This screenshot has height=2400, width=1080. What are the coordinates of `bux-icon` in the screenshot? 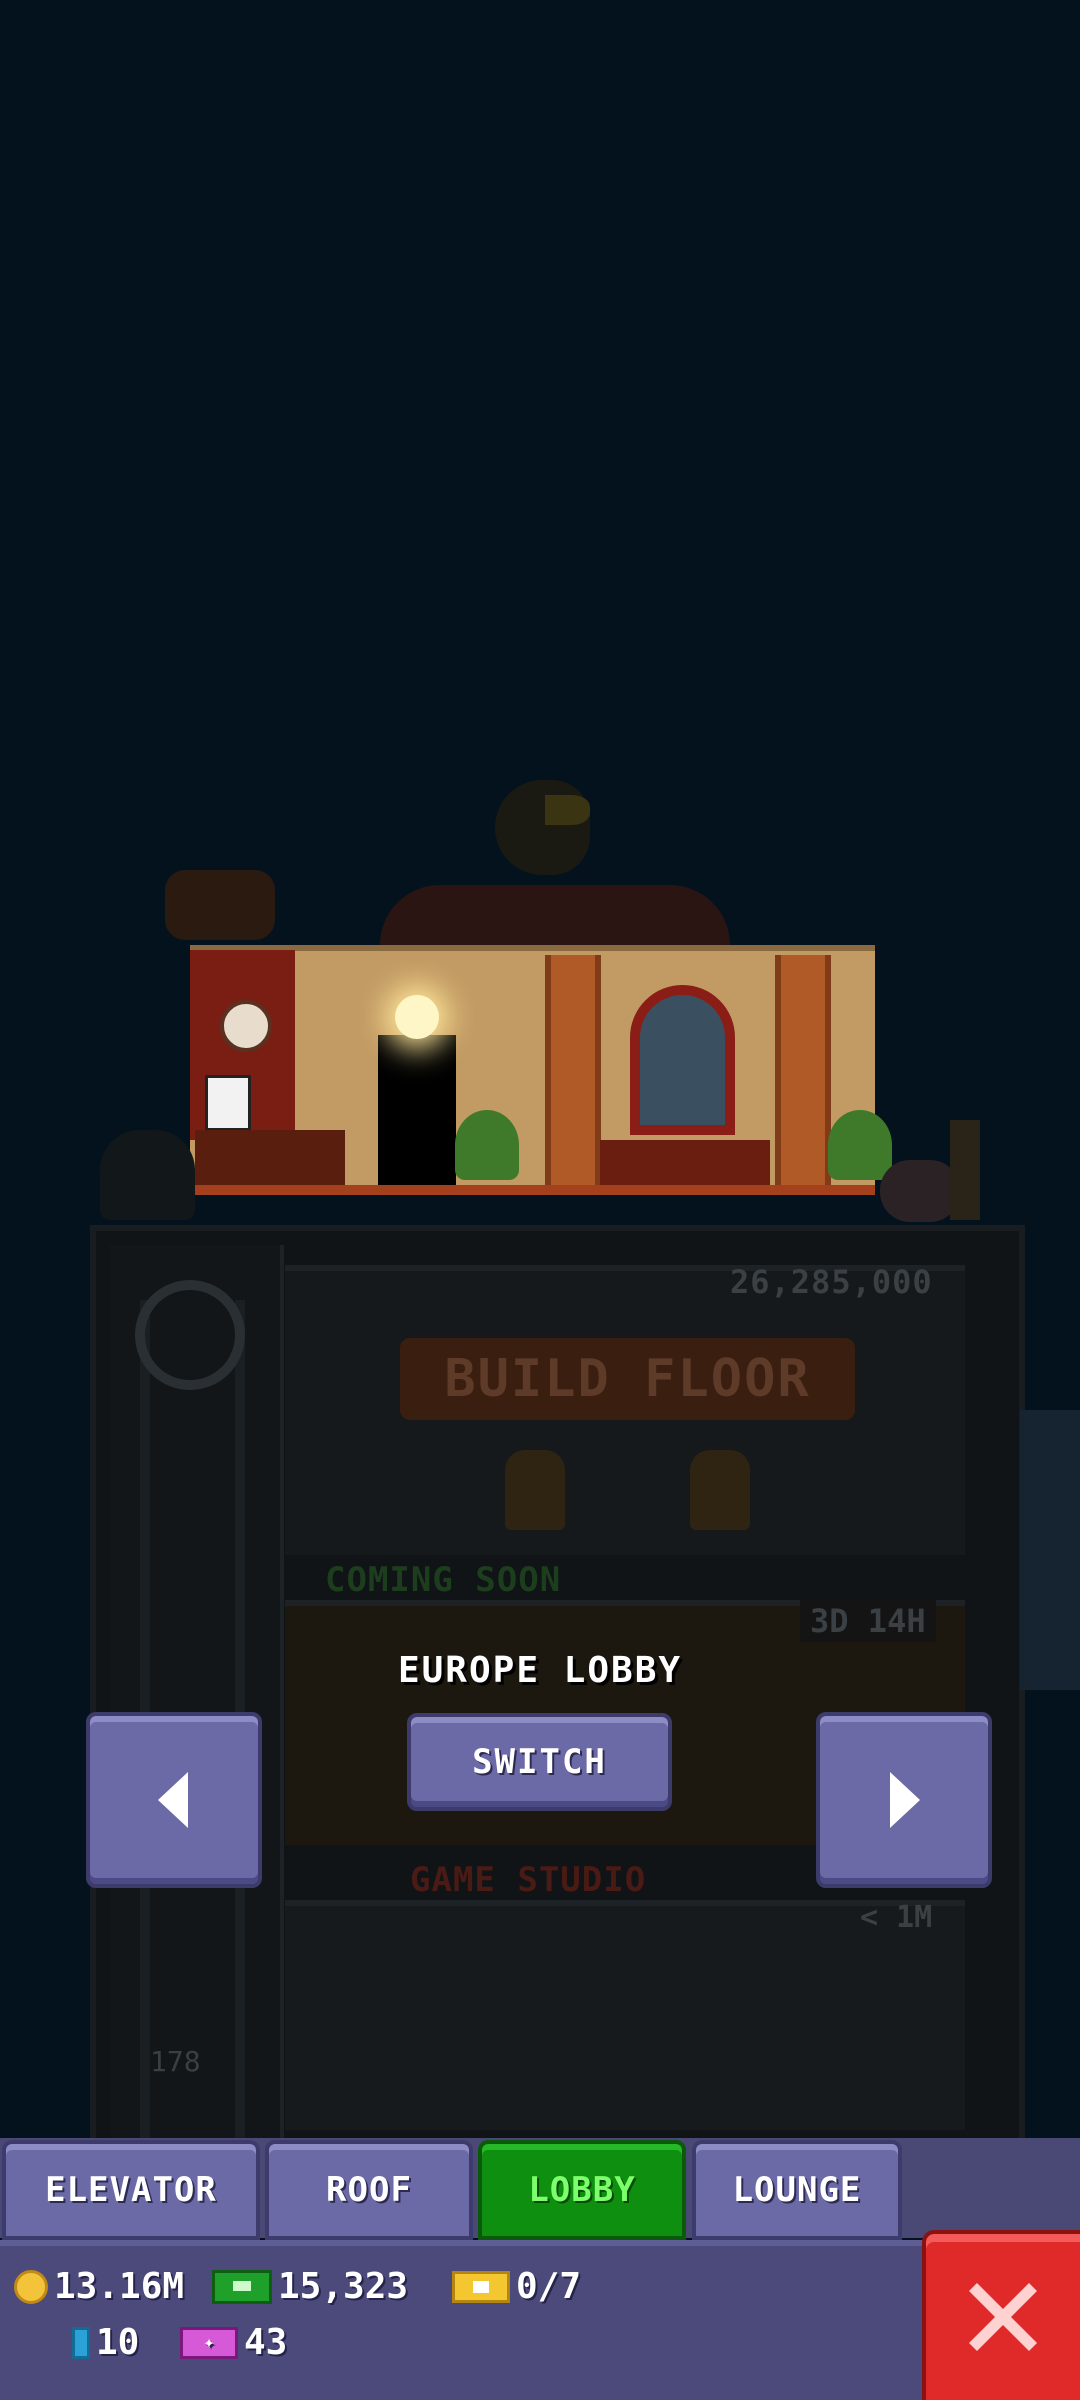 It's located at (242, 2286).